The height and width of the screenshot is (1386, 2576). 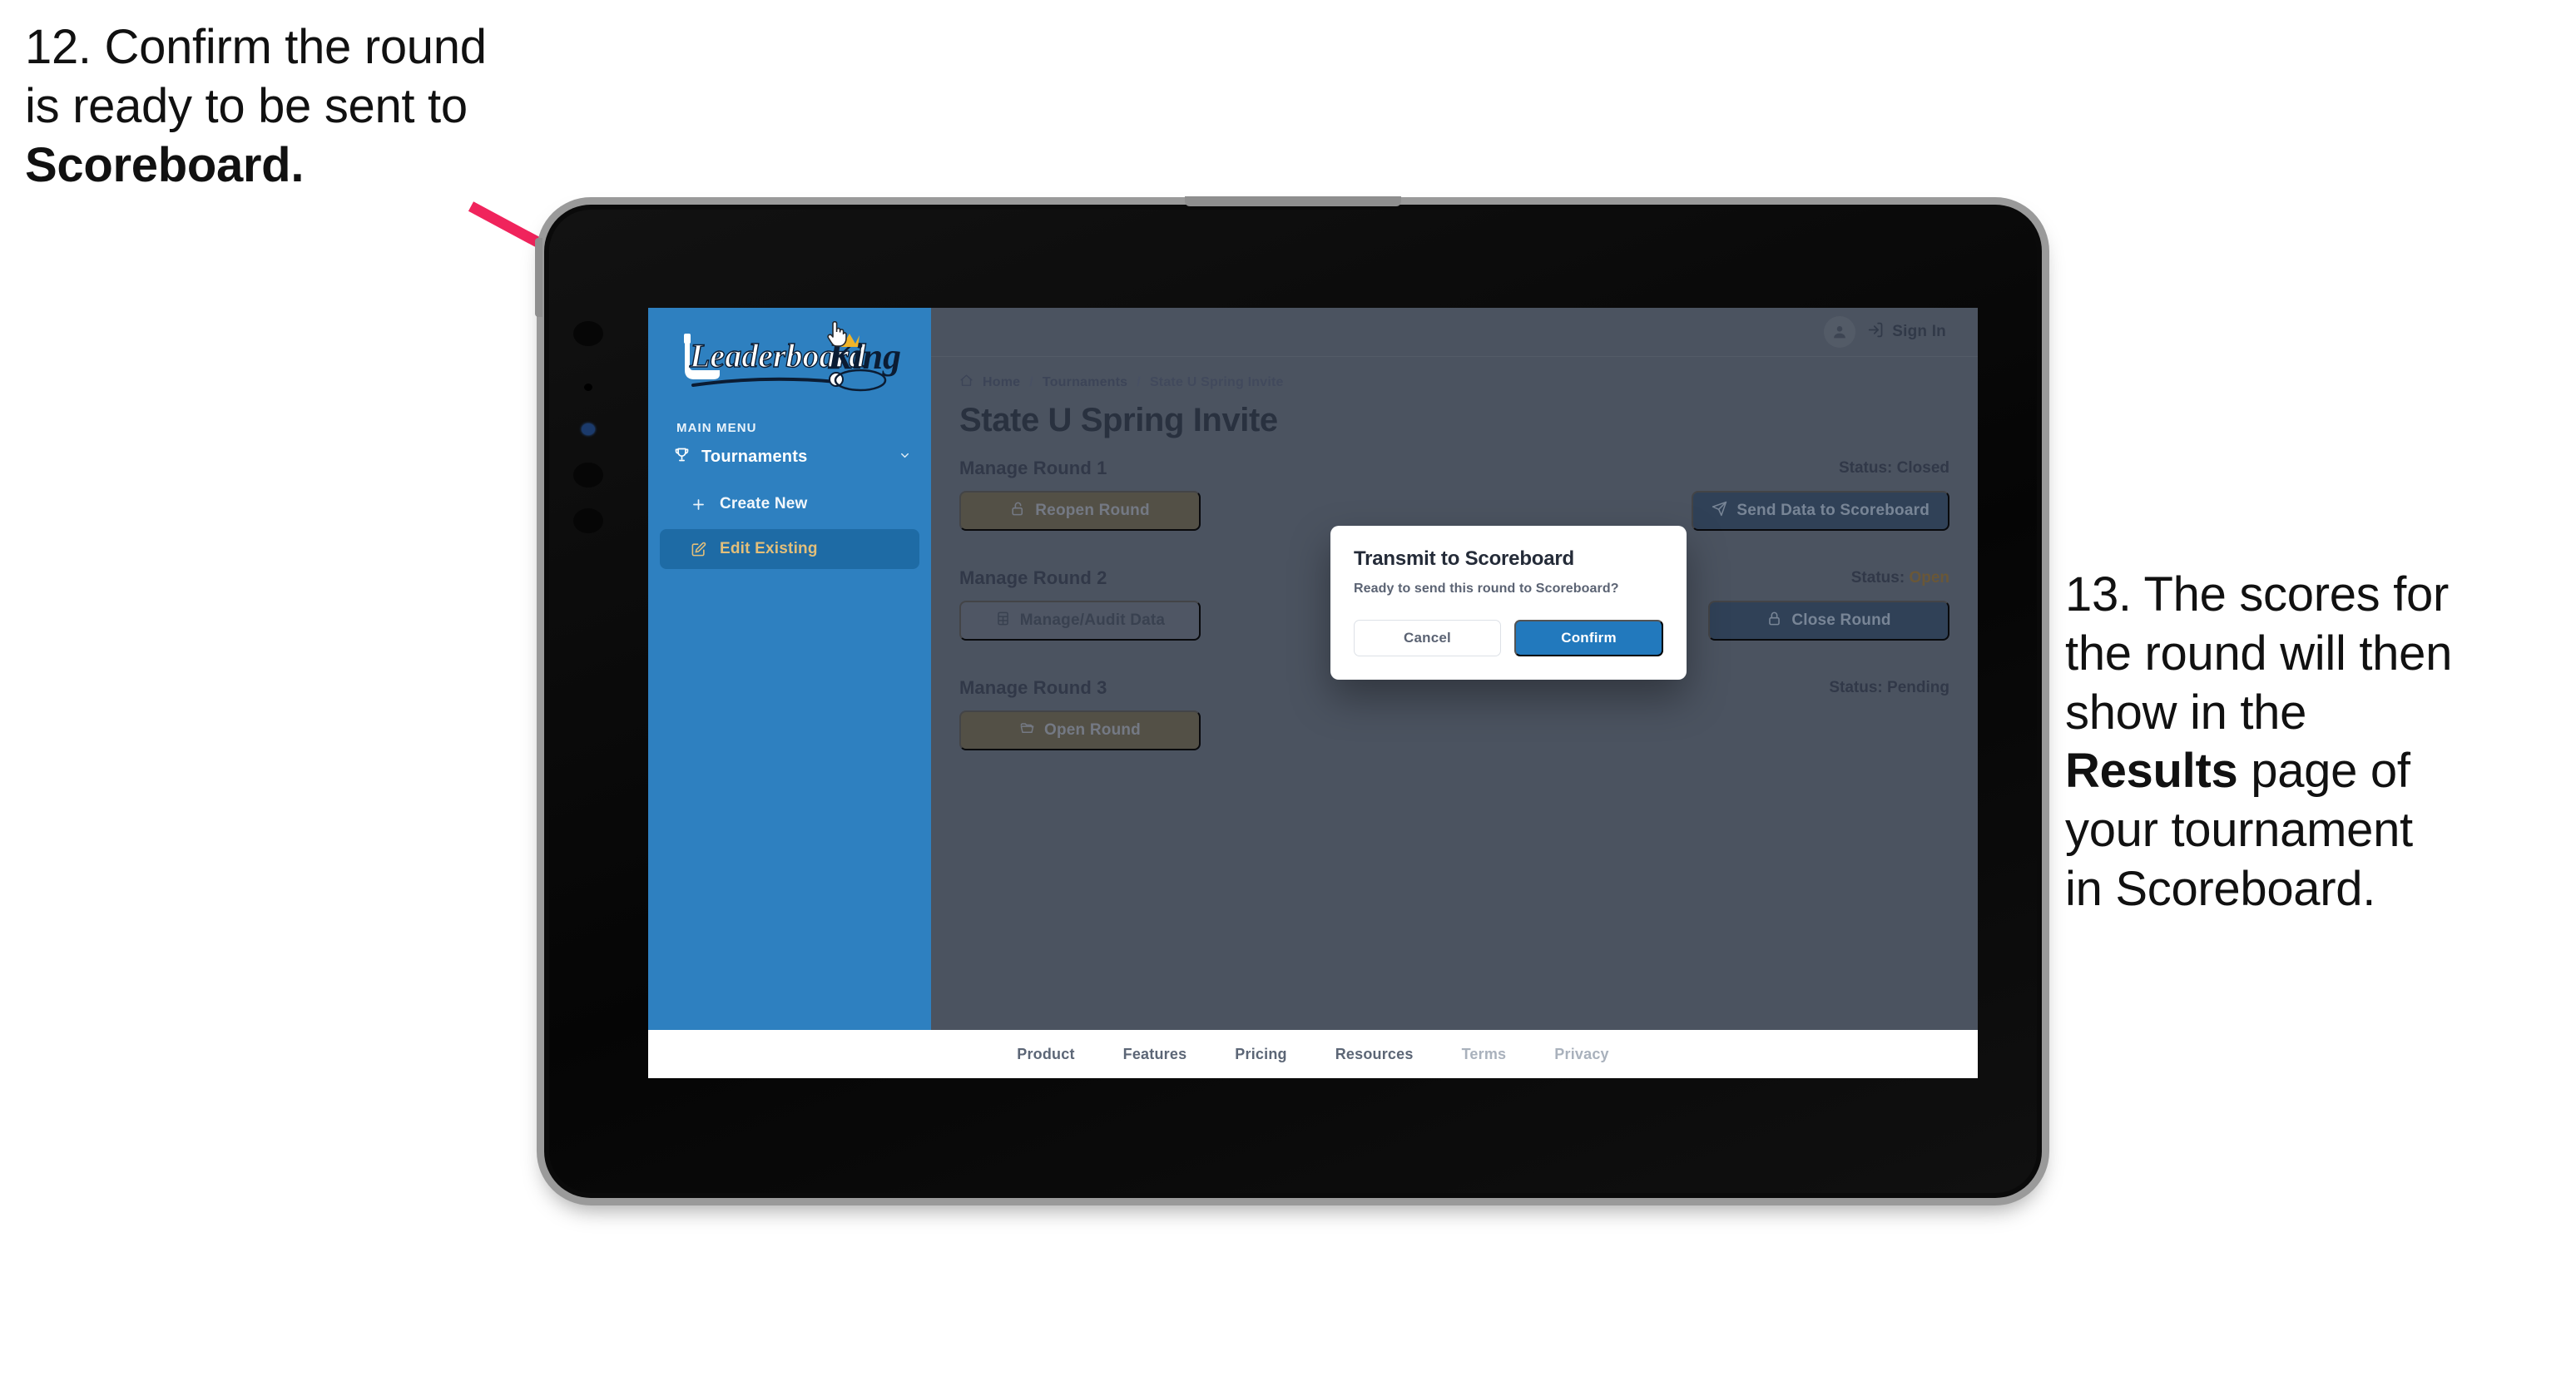 What do you see at coordinates (588, 333) in the screenshot?
I see `camera-icon` at bounding box center [588, 333].